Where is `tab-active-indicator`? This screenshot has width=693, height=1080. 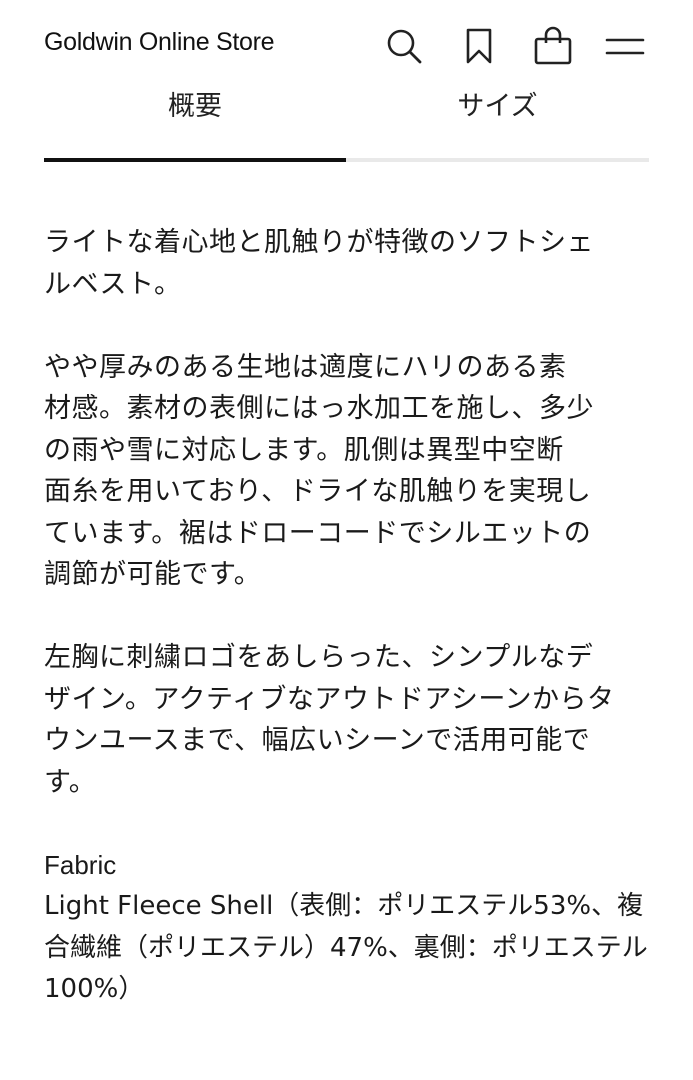 tab-active-indicator is located at coordinates (195, 160).